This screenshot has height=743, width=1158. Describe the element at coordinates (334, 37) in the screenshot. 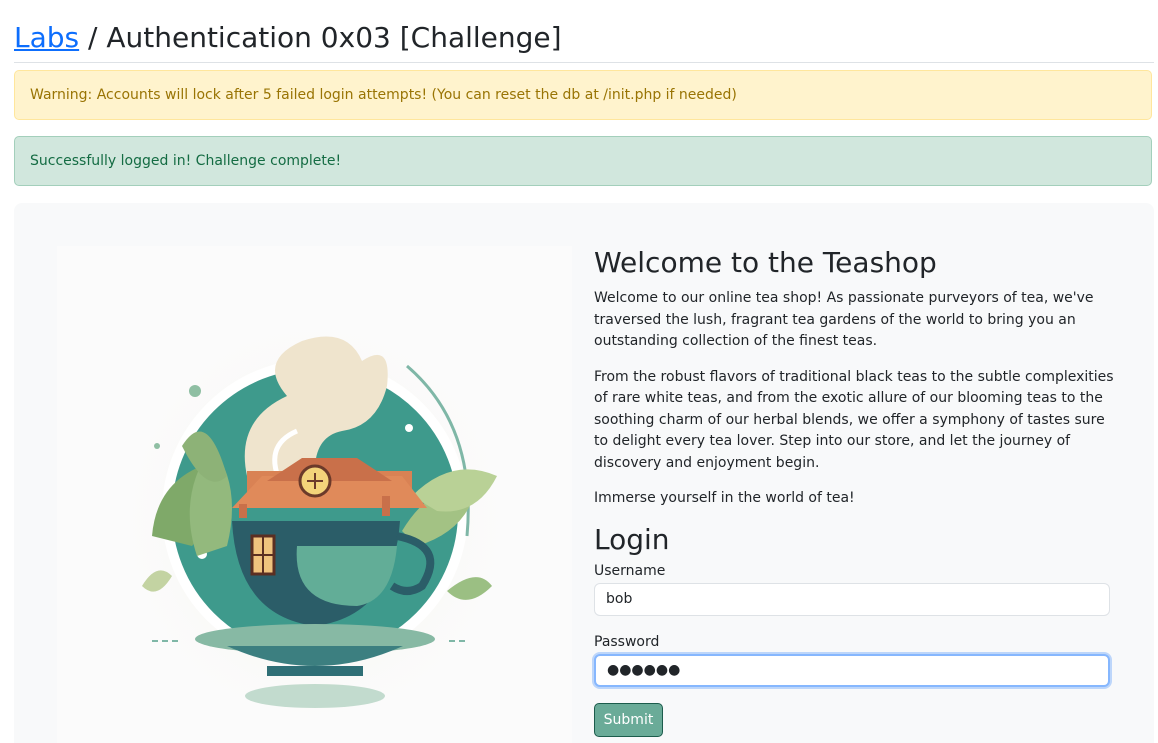

I see `page-title: Authentication 0x03 [Challenge]` at that location.